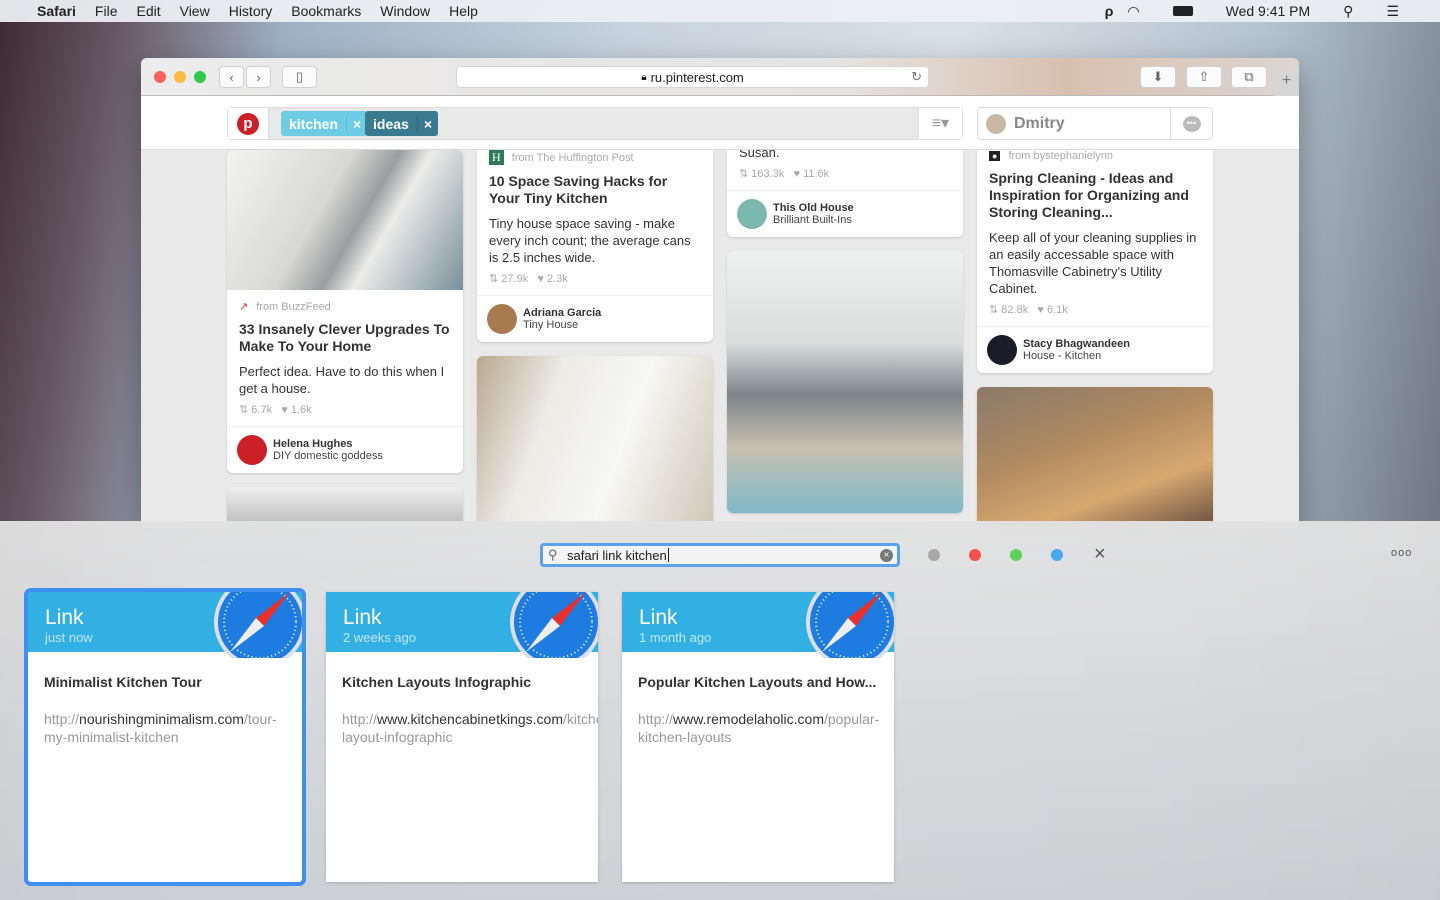  I want to click on huffington-post-icon: H, so click(496, 157).